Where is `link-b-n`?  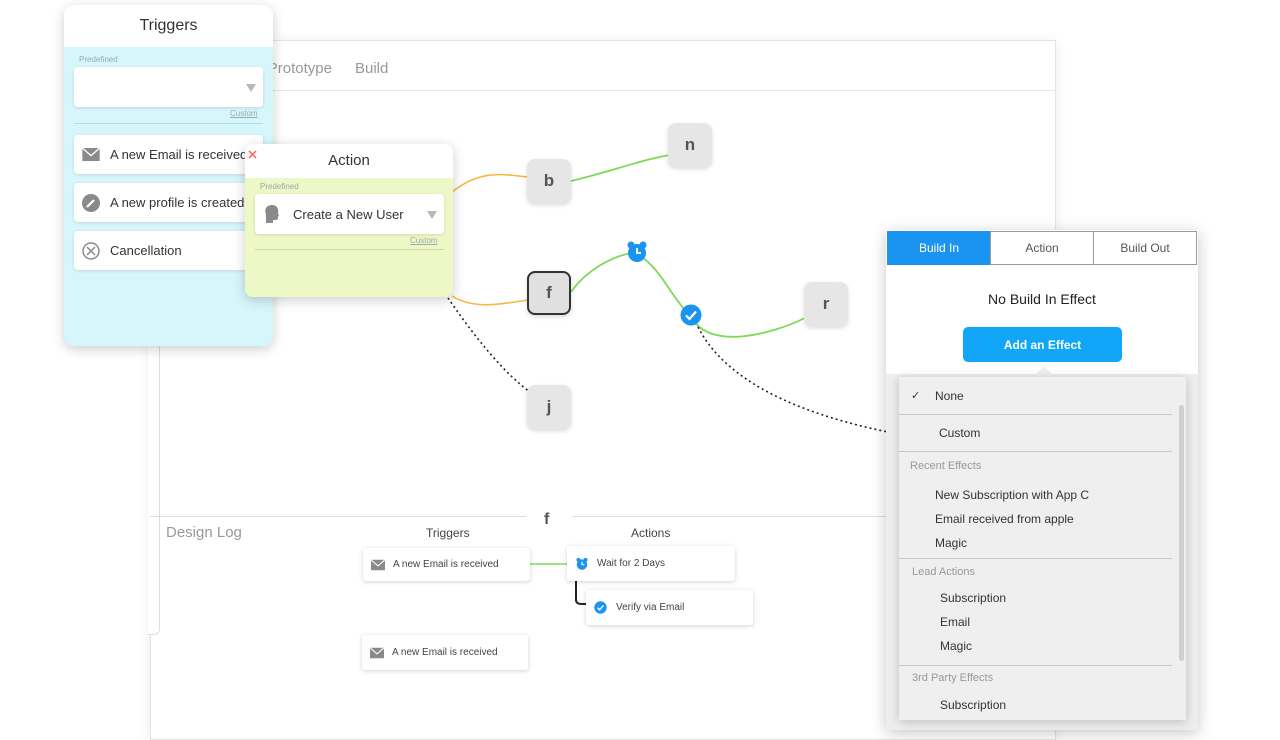
link-b-n is located at coordinates (620, 168).